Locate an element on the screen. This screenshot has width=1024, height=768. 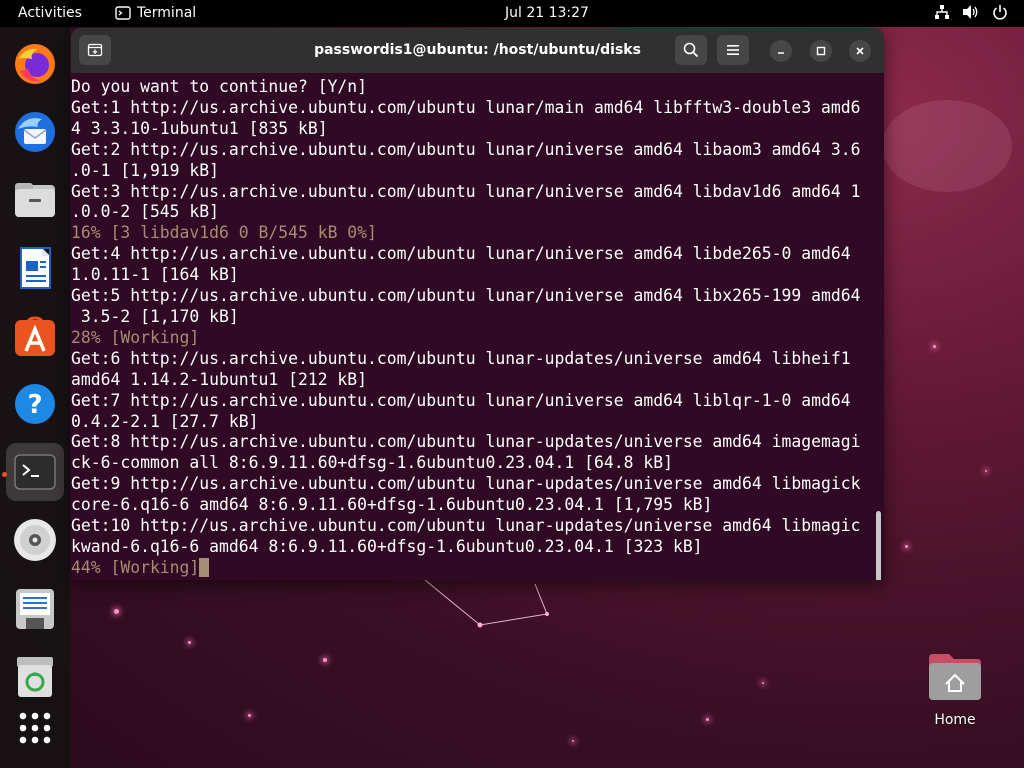
dock: ? is located at coordinates (35, 397).